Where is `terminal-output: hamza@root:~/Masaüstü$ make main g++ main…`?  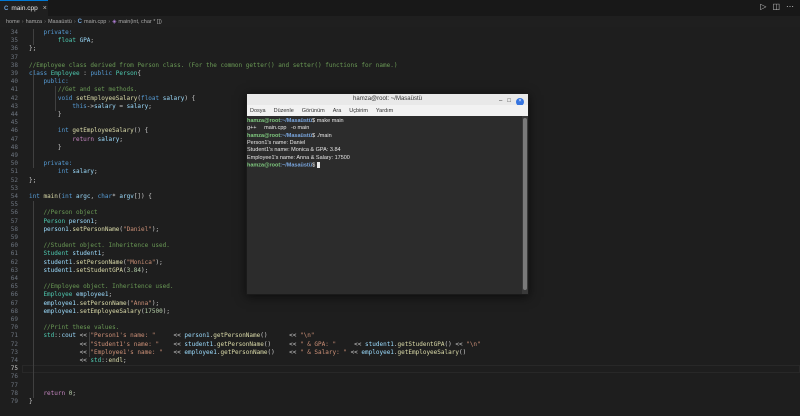 terminal-output: hamza@root:~/Masaüstü$ make main g++ main… is located at coordinates (384, 205).